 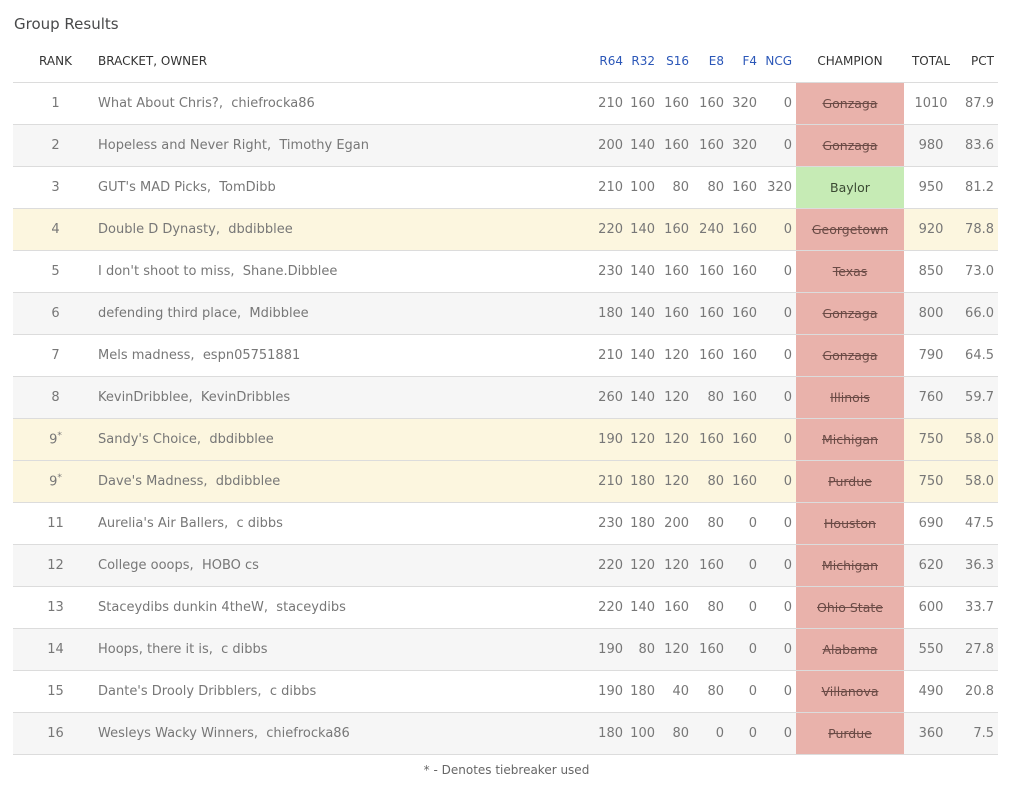 What do you see at coordinates (143, 397) in the screenshot?
I see `bracket-name: KevinDribblee` at bounding box center [143, 397].